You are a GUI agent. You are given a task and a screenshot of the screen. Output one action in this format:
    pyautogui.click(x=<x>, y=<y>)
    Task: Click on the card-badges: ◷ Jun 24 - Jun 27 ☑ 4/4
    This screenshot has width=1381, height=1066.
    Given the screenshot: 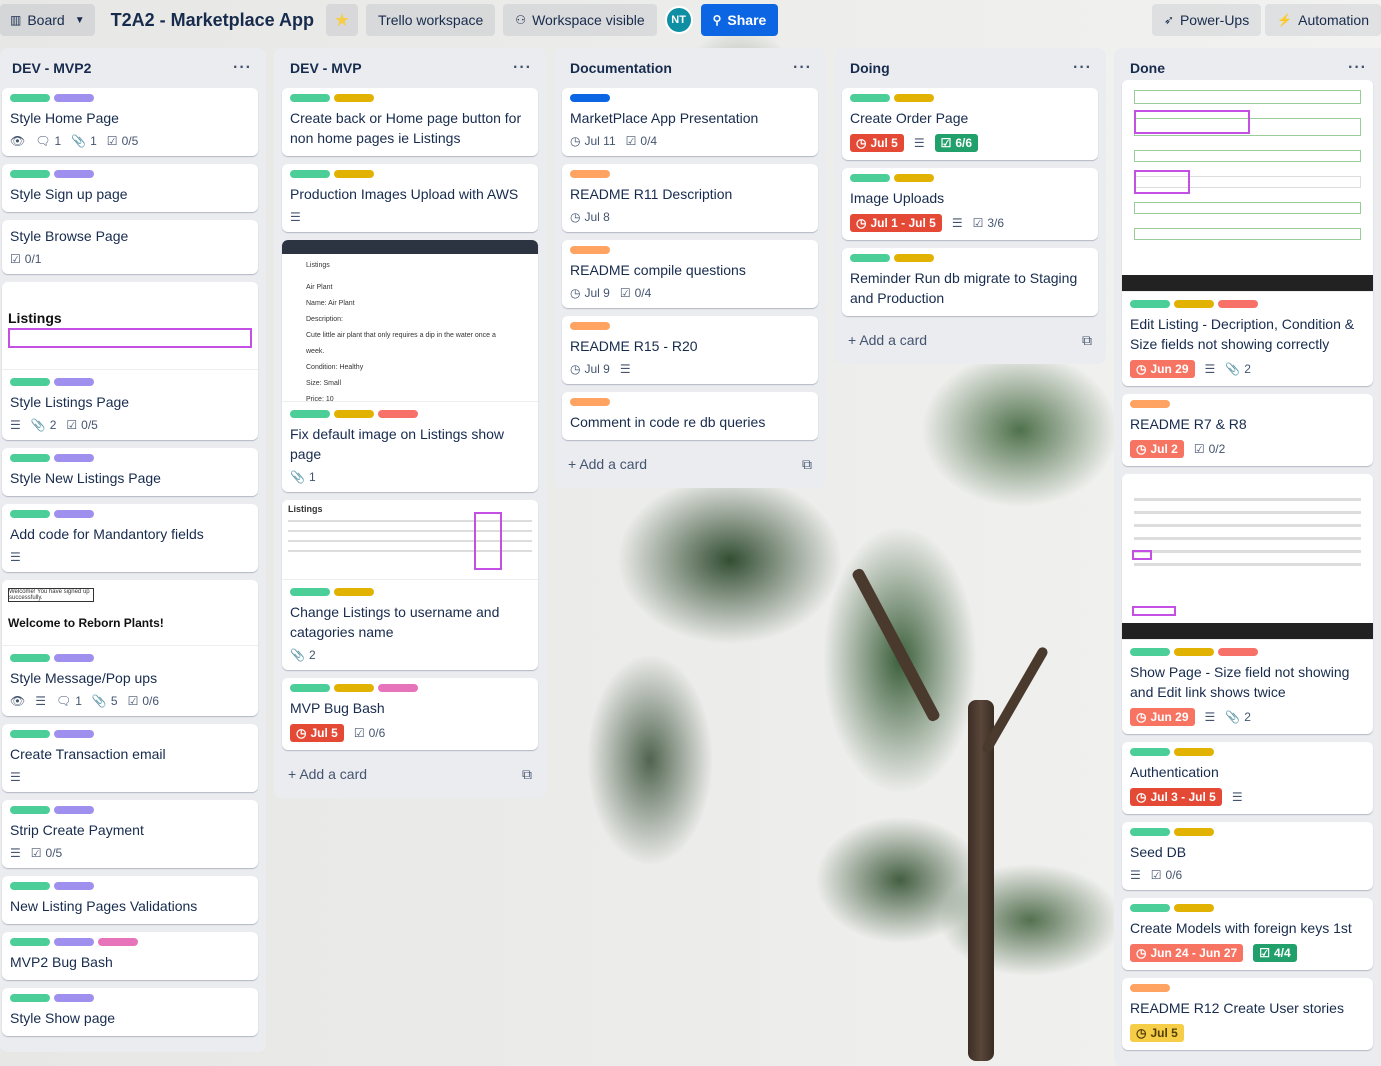 What is the action you would take?
    pyautogui.click(x=1247, y=953)
    